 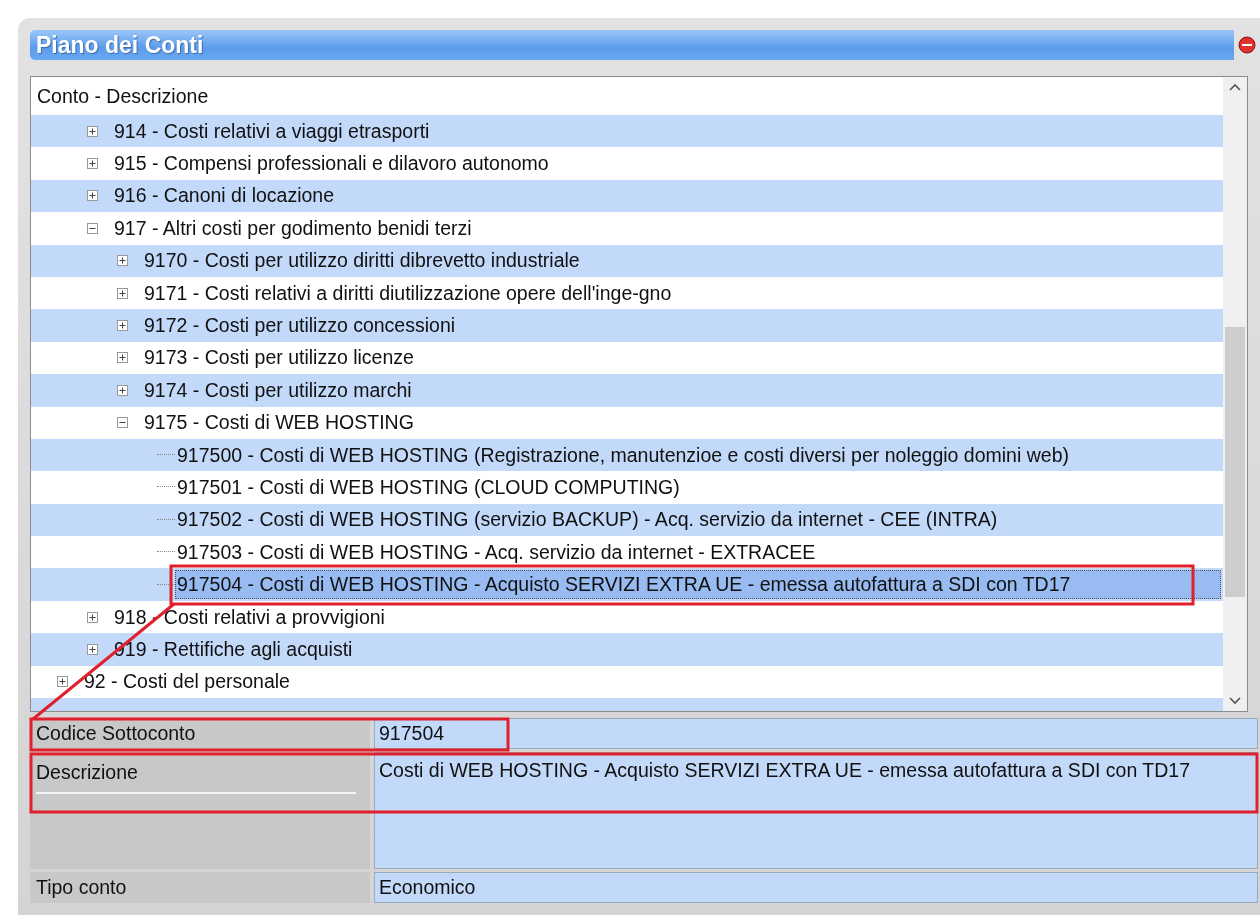 What do you see at coordinates (816, 733) in the screenshot?
I see `input-field: 917504` at bounding box center [816, 733].